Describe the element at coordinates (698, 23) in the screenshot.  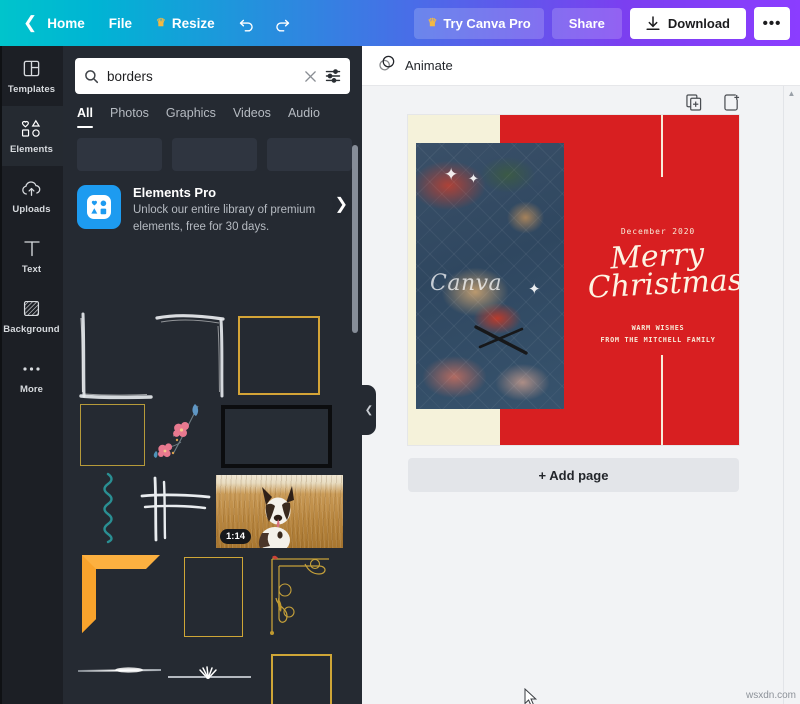
I see `download-label: Download` at that location.